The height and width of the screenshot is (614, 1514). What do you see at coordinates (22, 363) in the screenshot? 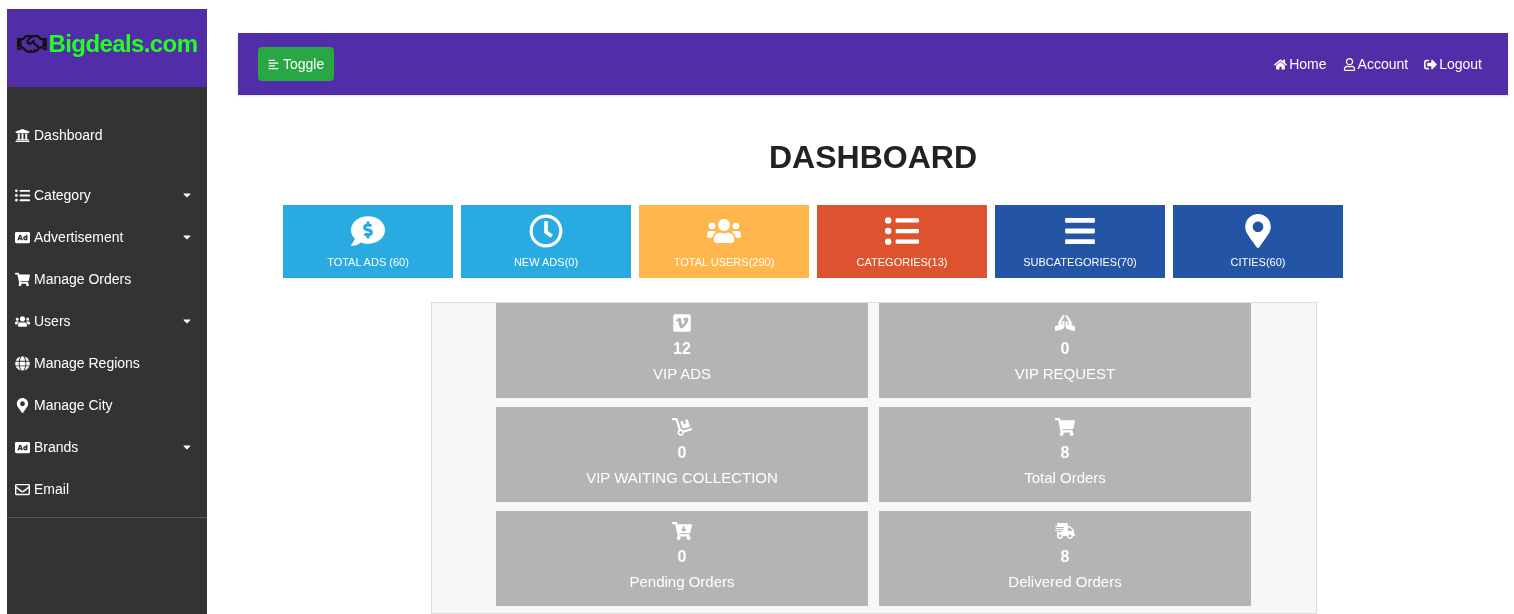
I see `globe-icon` at bounding box center [22, 363].